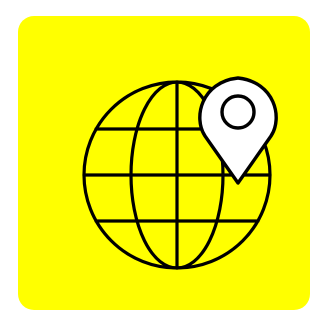 This screenshot has height=326, width=328. I want to click on location-pin-body, so click(238, 130).